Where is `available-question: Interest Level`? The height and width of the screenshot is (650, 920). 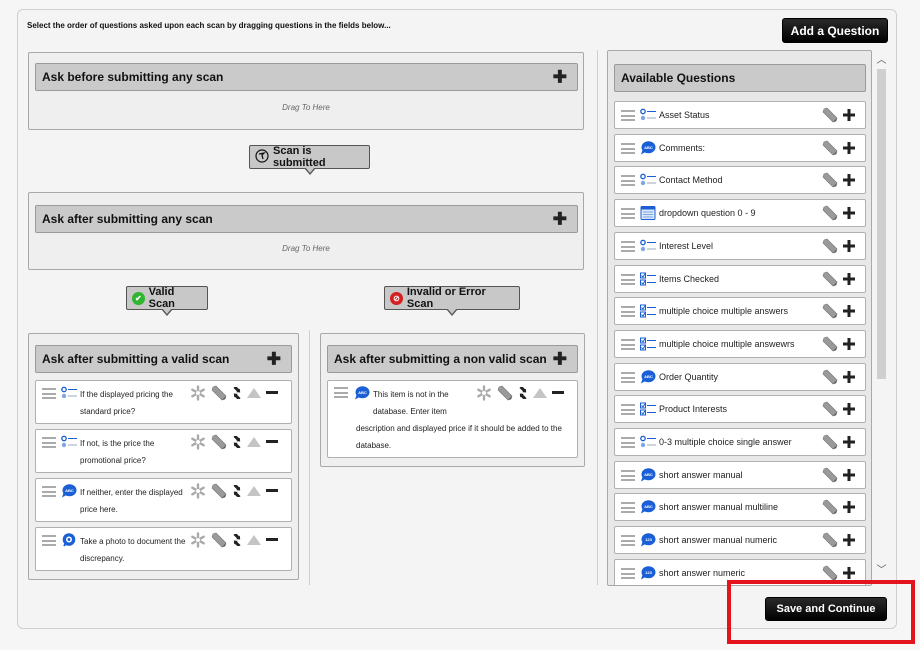
available-question: Interest Level is located at coordinates (740, 245).